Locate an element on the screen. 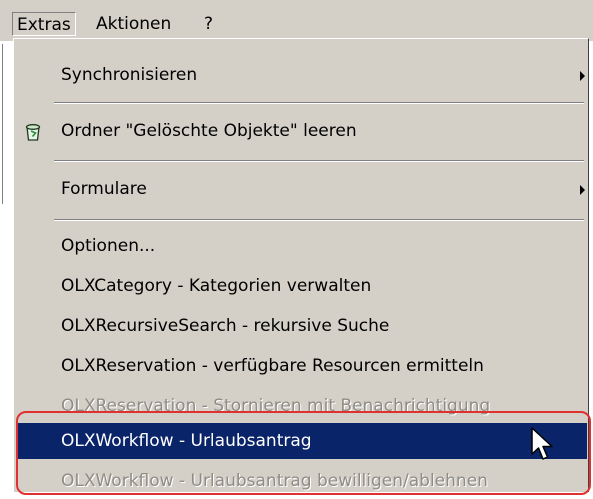 The height and width of the screenshot is (499, 593). menu-item-synchronisieren: Synchronisieren is located at coordinates (302, 75).